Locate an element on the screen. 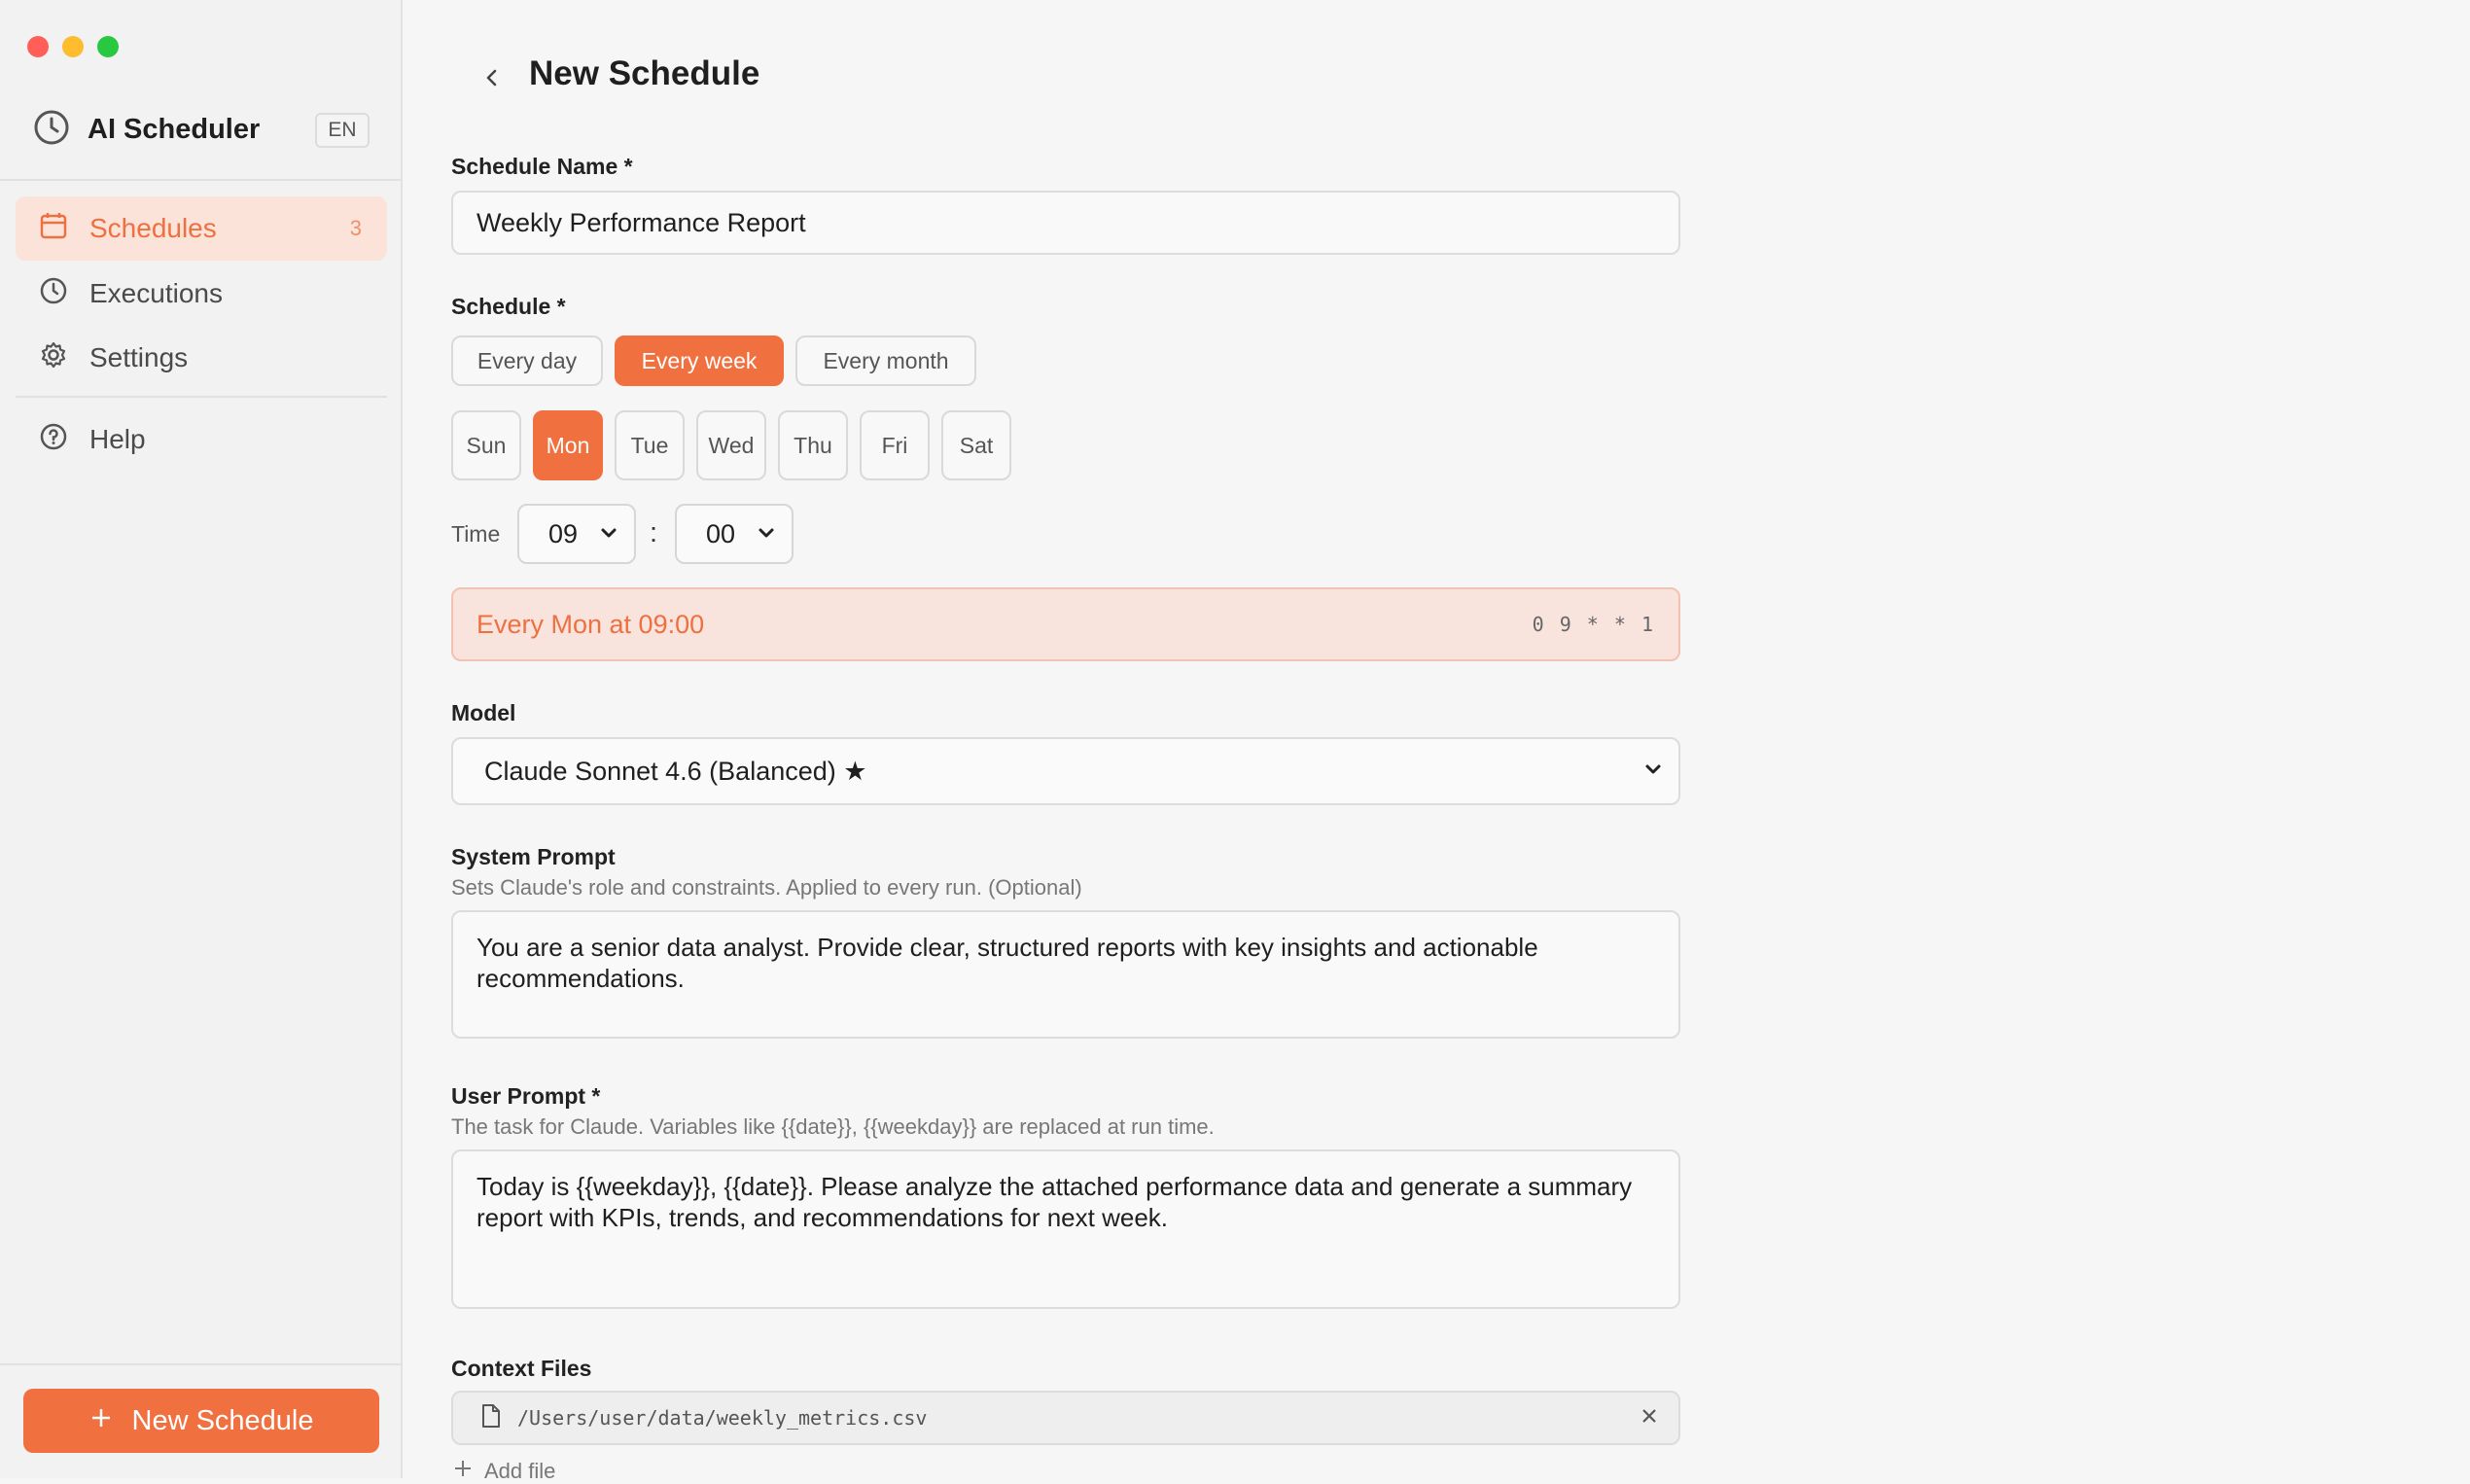 This screenshot has height=1484, width=2470. sidebar-item-schedules: Schedules 3 is located at coordinates (201, 229).